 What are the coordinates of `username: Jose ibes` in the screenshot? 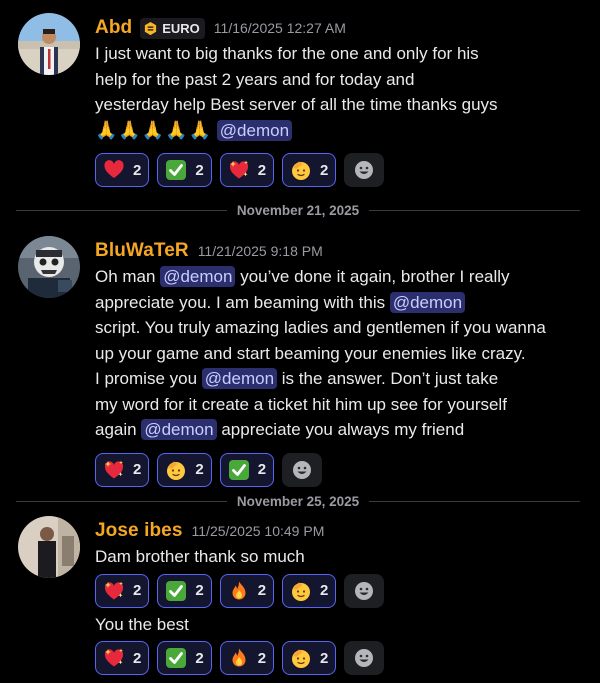 It's located at (139, 531).